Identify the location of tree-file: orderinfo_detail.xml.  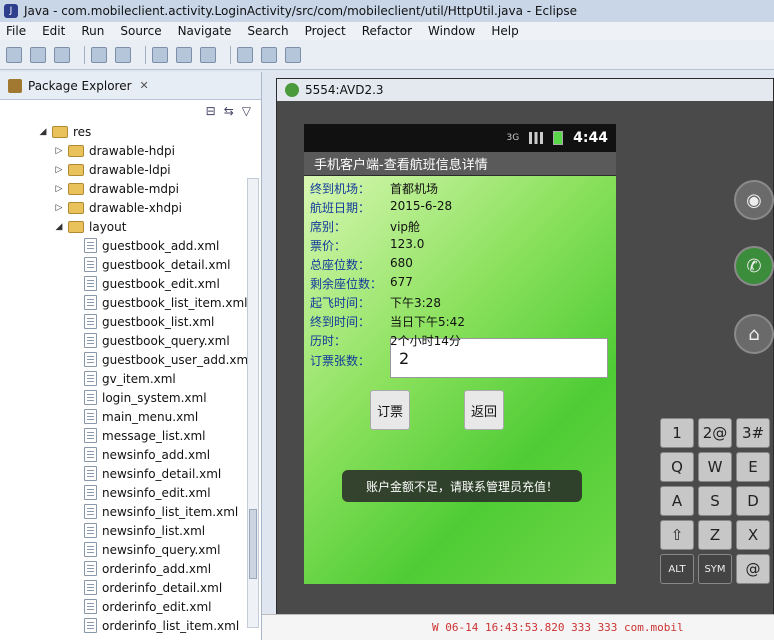
(130, 587).